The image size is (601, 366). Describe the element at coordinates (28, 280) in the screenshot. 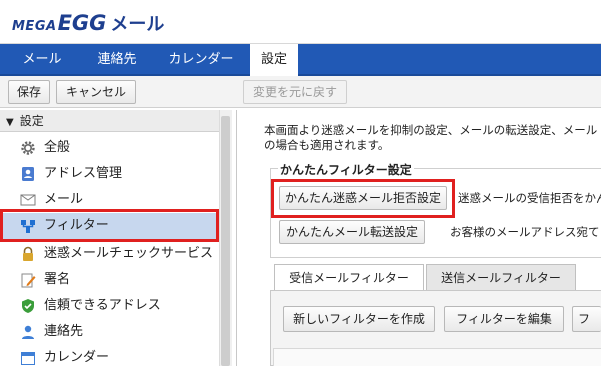

I see `pen-icon` at that location.